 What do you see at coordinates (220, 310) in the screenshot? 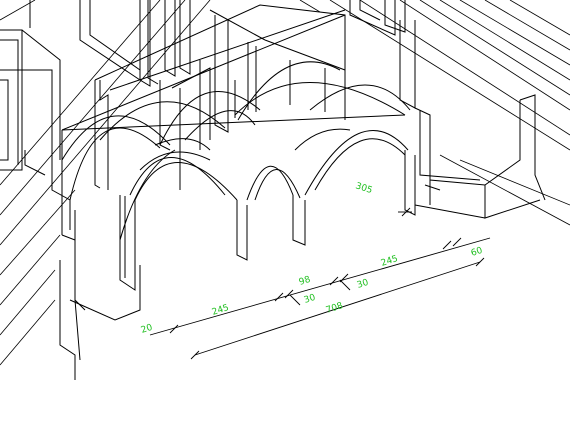
I see `dimension-label-245-left: 245` at bounding box center [220, 310].